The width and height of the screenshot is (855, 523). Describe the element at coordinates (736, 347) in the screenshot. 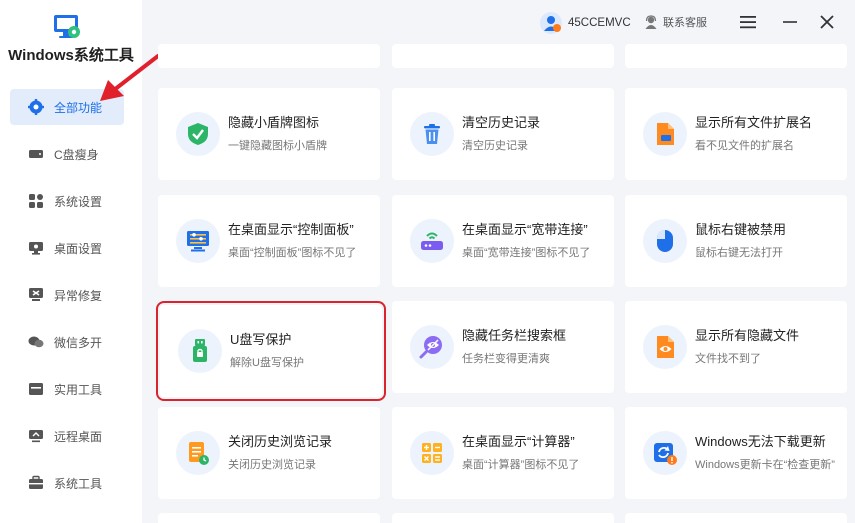

I see `feature-card-show-hidden-files: 显示所有隐藏文件 文件找不到了` at that location.